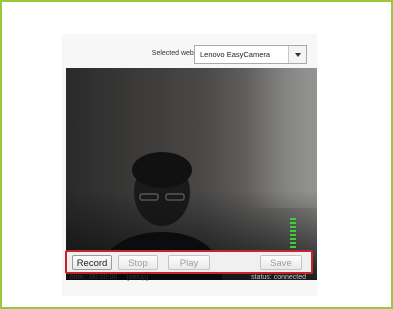  I want to click on webcam-select-value: Lenovo EasyCamera, so click(235, 54).